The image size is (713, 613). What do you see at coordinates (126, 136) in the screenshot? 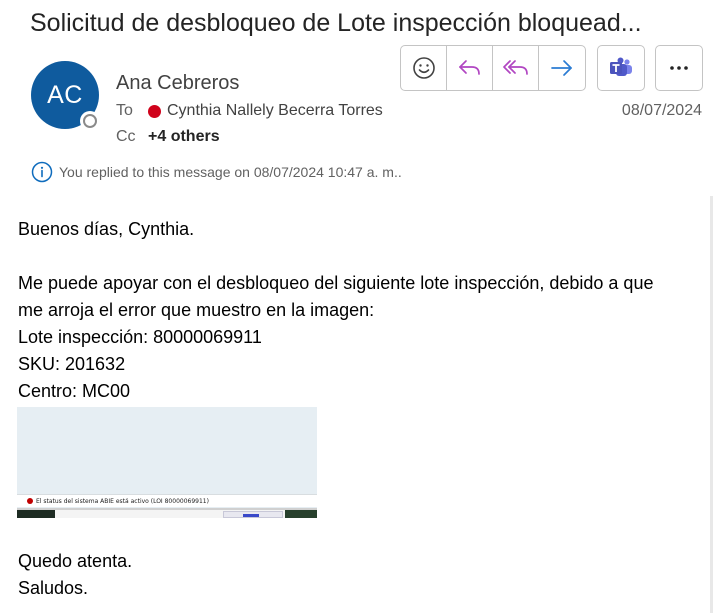
I see `cc-label: Cc` at bounding box center [126, 136].